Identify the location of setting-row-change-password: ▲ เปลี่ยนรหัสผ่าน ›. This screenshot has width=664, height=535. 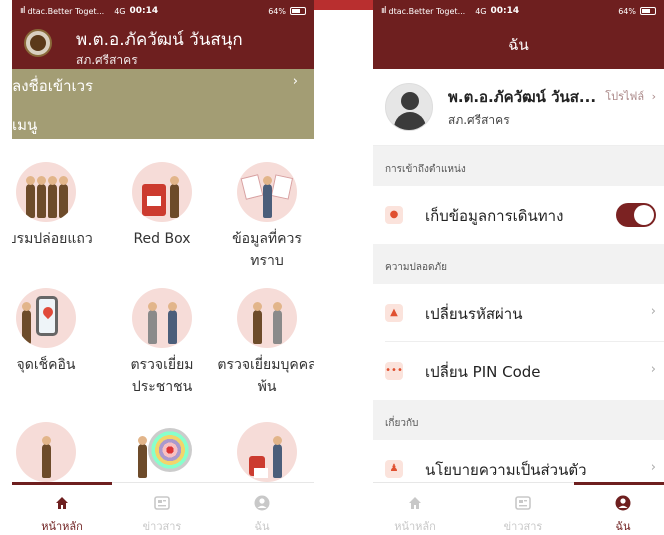
(518, 313).